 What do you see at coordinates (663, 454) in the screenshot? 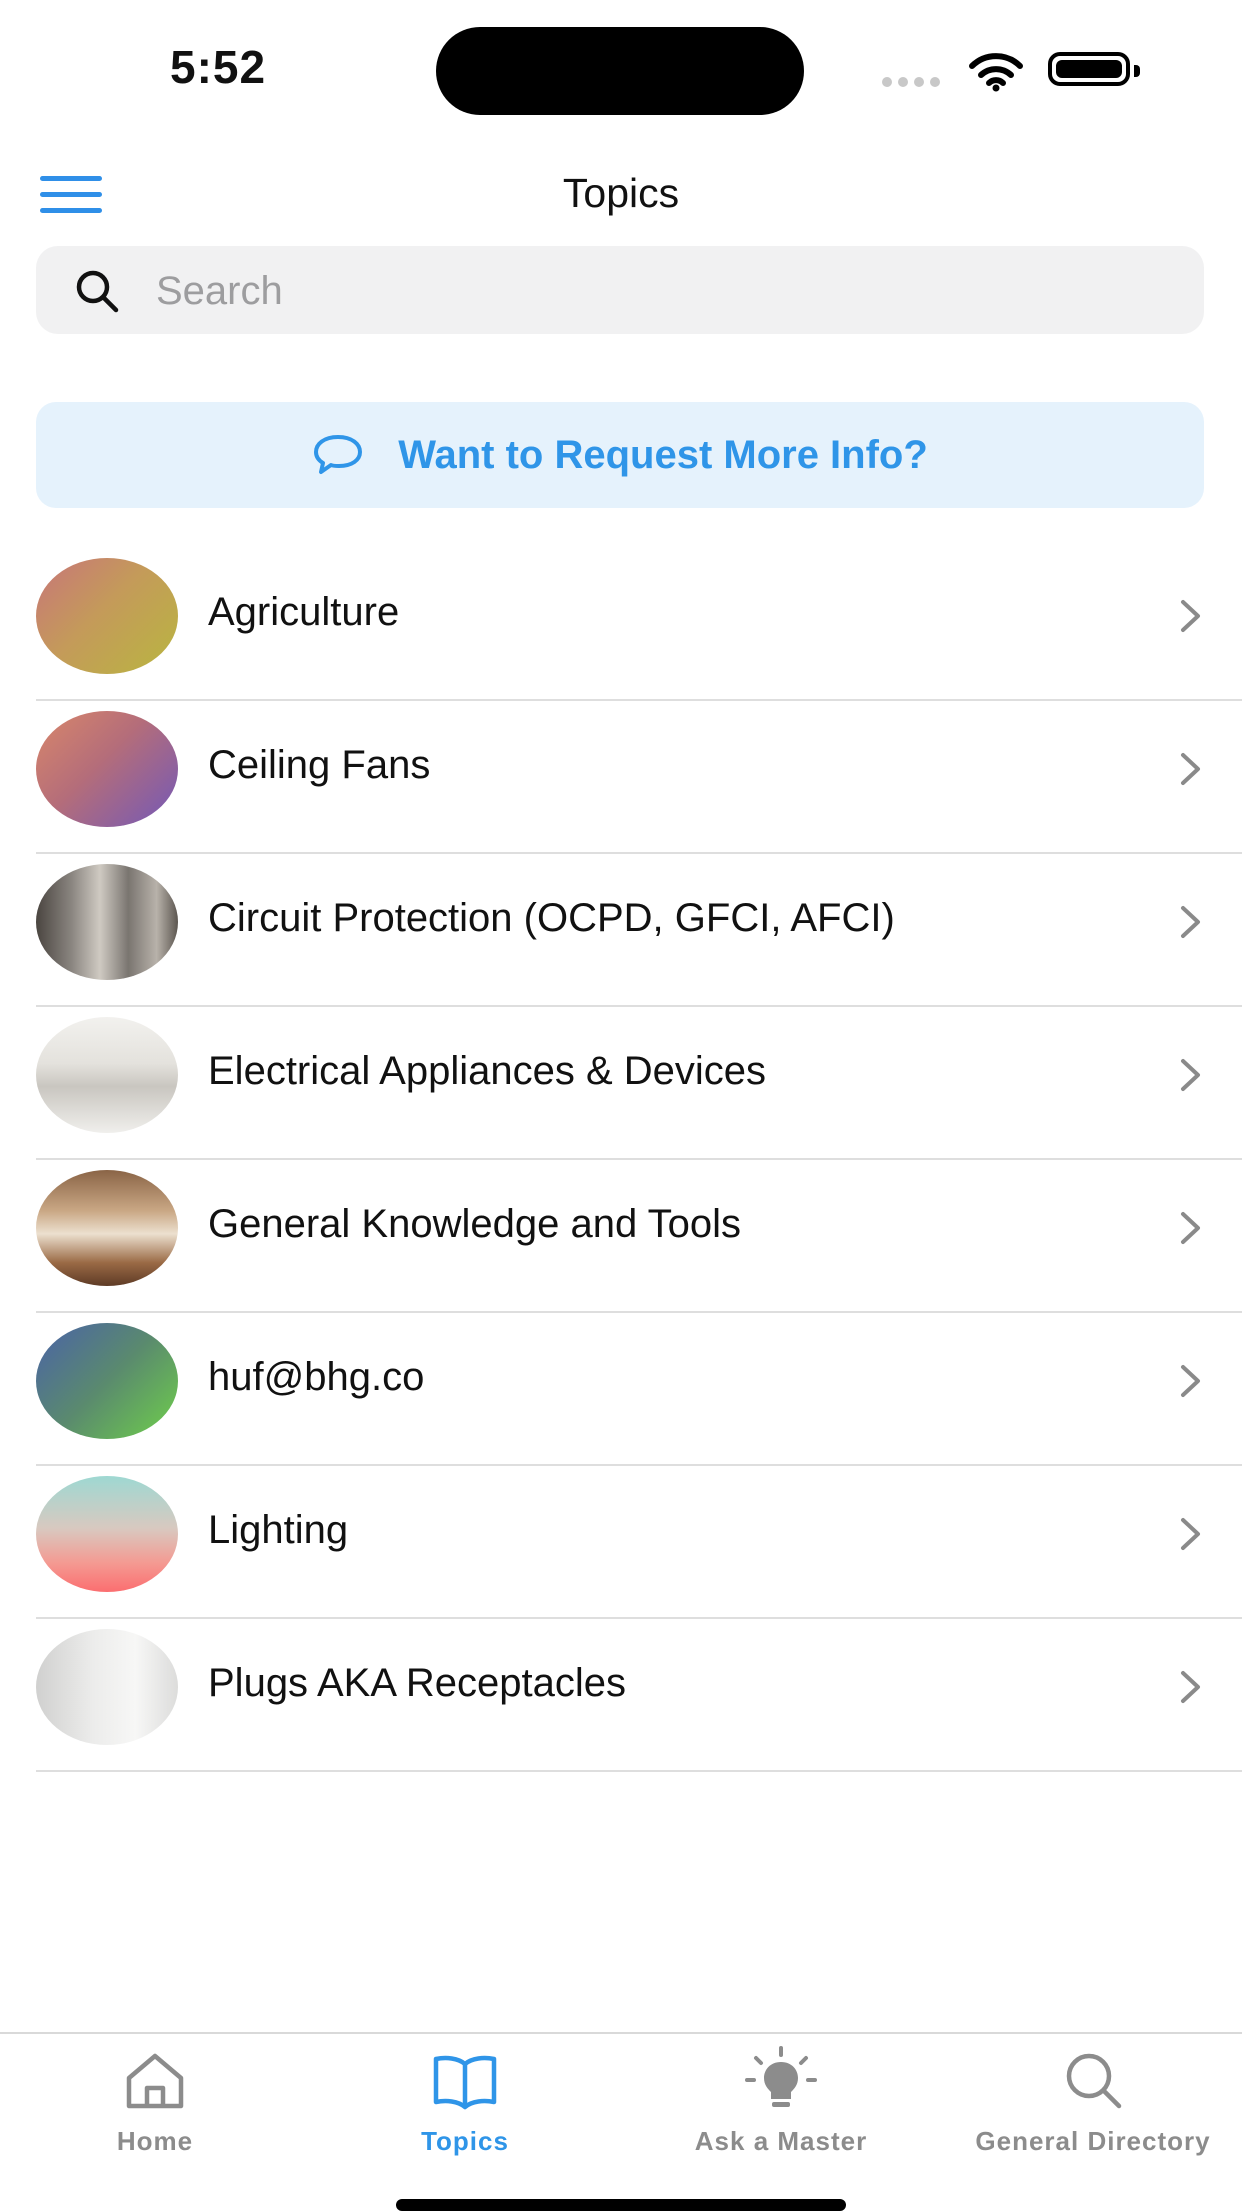
I see `request-more-info-label: Want to Request More Info?` at bounding box center [663, 454].